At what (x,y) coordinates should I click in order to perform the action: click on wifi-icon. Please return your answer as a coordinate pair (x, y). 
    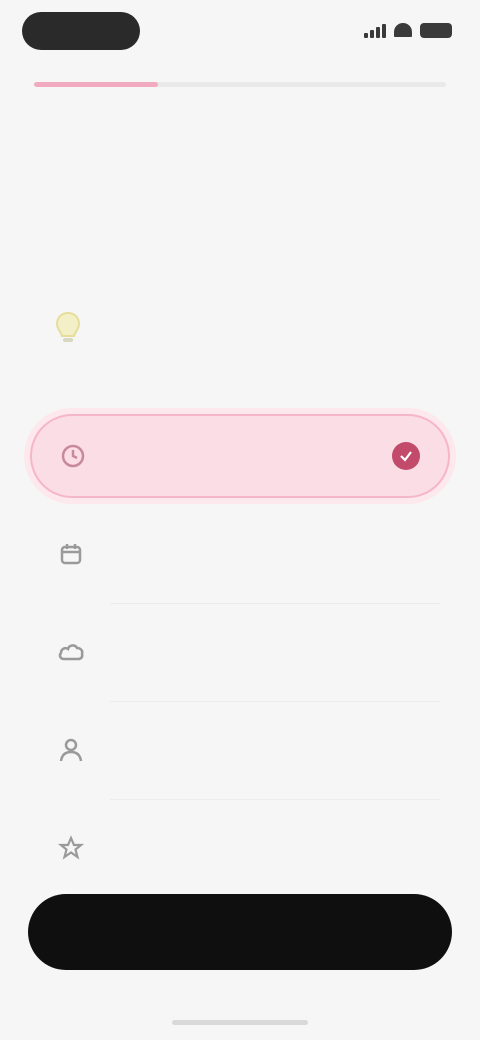
    Looking at the image, I should click on (403, 30).